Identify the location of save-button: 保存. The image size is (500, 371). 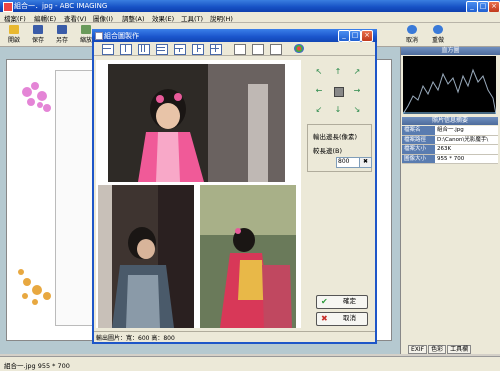
(38, 35).